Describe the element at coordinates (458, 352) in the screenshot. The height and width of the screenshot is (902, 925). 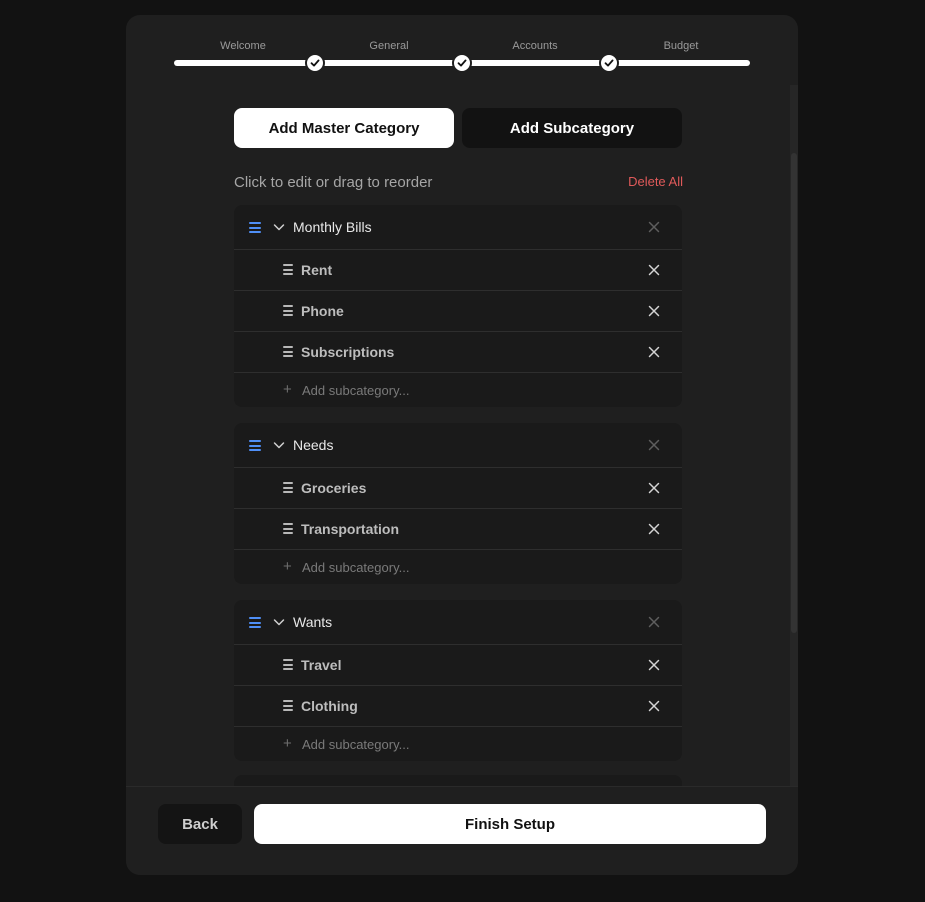
I see `subcategory-row: Subscriptions` at that location.